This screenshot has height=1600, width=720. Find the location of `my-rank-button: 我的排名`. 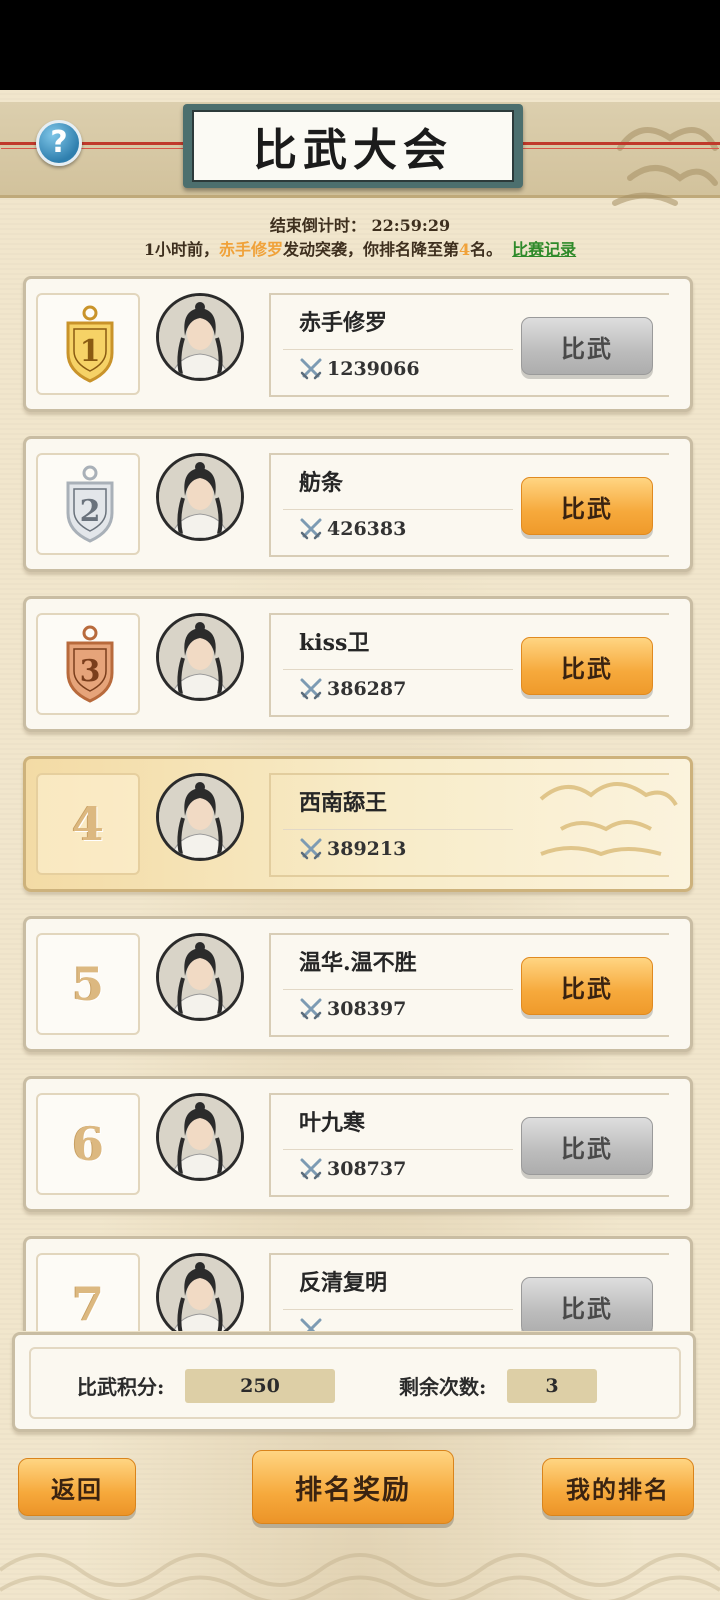

my-rank-button: 我的排名 is located at coordinates (618, 1487).